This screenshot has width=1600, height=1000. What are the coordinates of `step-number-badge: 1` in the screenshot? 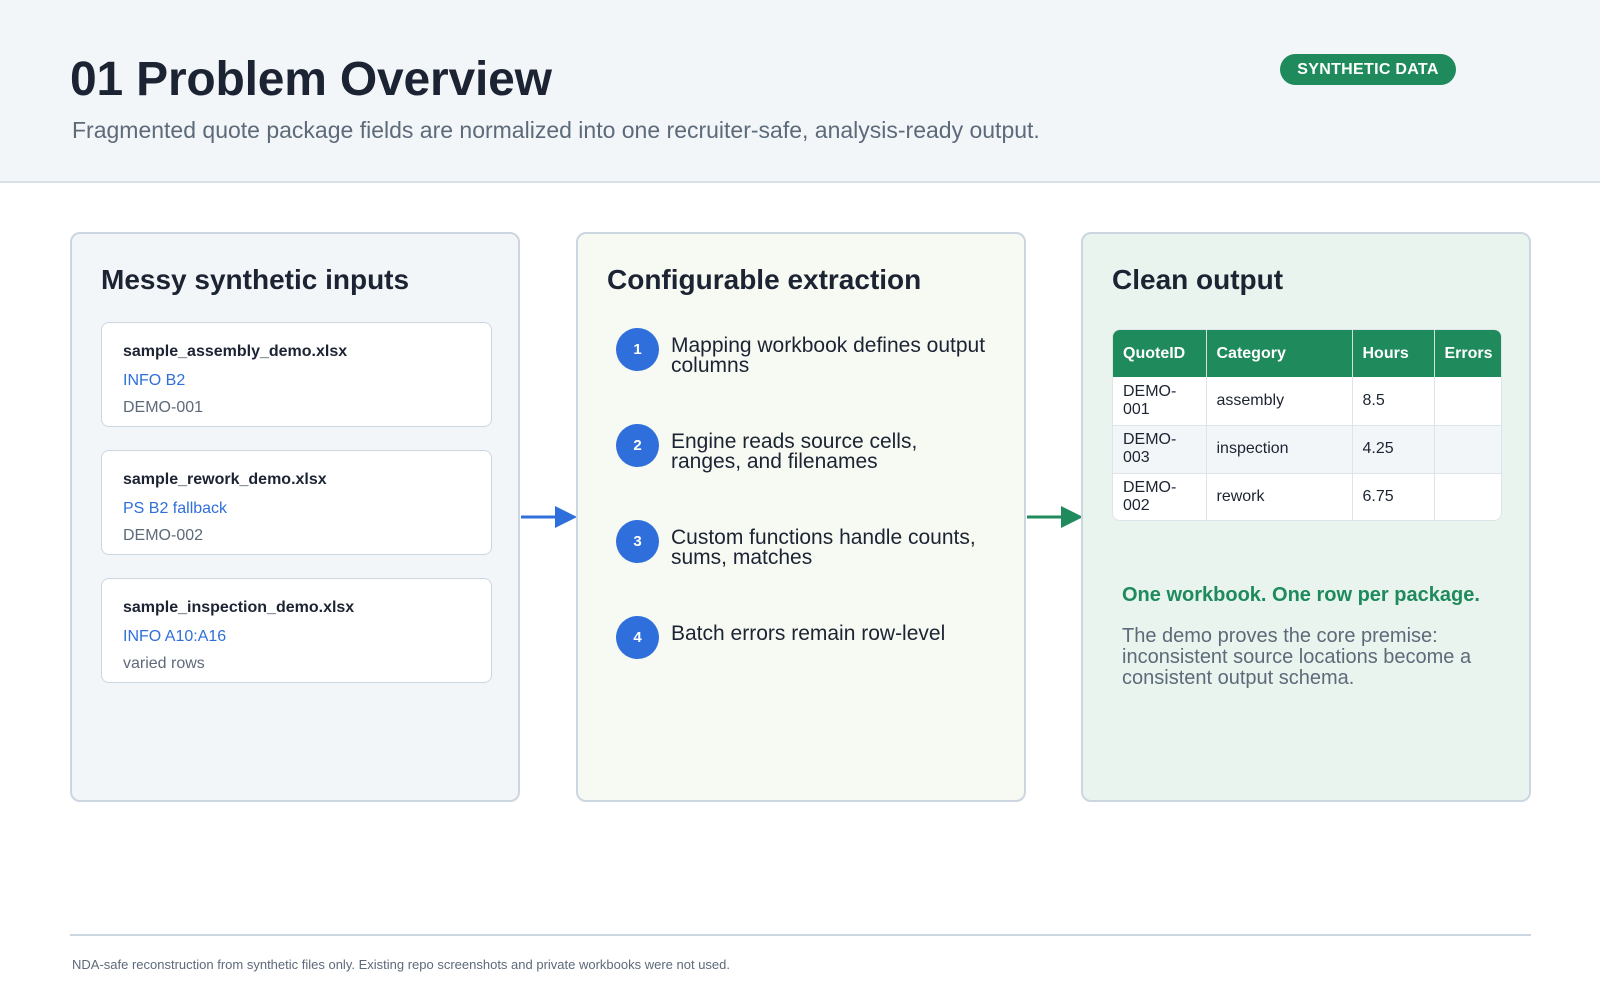 It's located at (637, 349).